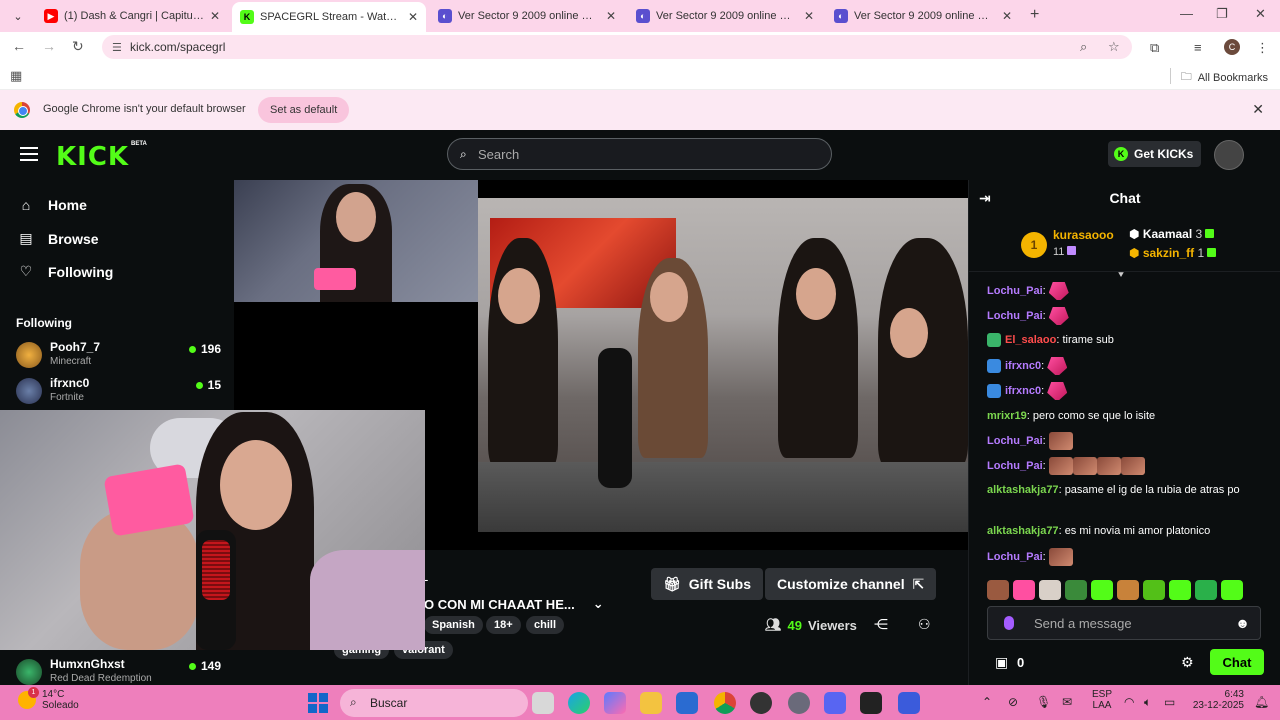 This screenshot has width=1280, height=720. Describe the element at coordinates (707, 584) in the screenshot. I see `gift-subs-button: 🎁︎ Gift Subs` at that location.